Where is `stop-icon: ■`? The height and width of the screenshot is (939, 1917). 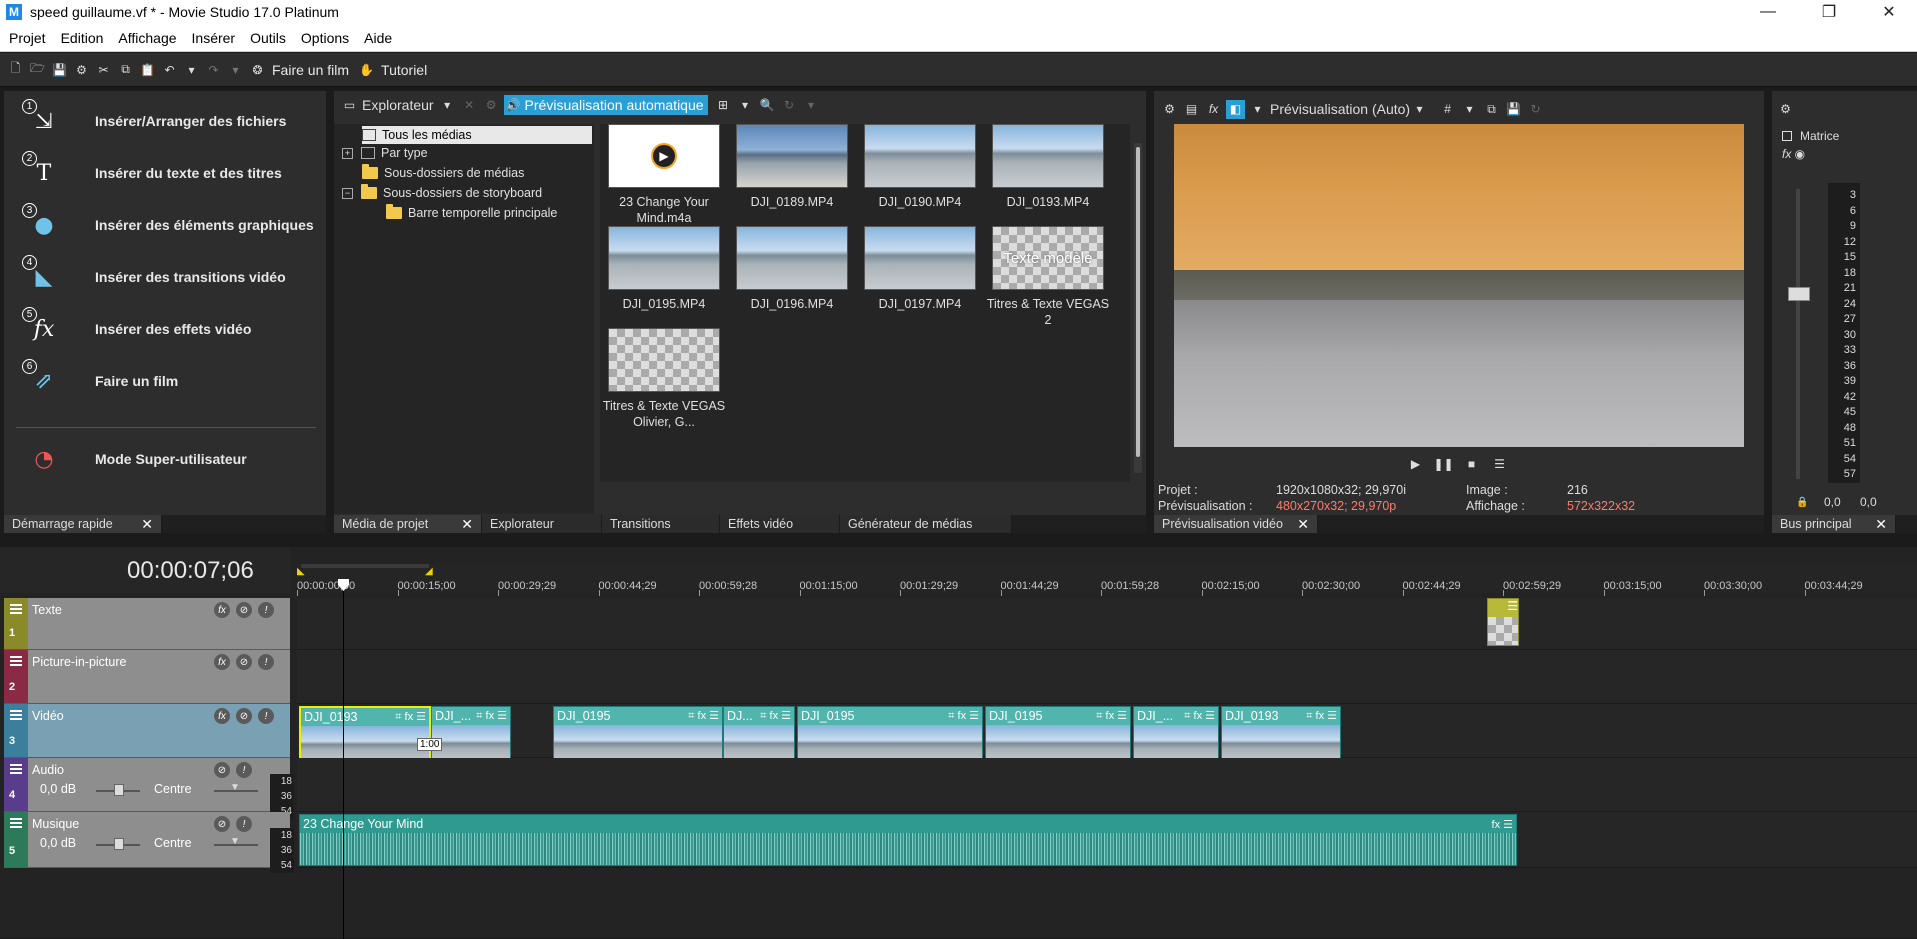 stop-icon: ■ is located at coordinates (1471, 464).